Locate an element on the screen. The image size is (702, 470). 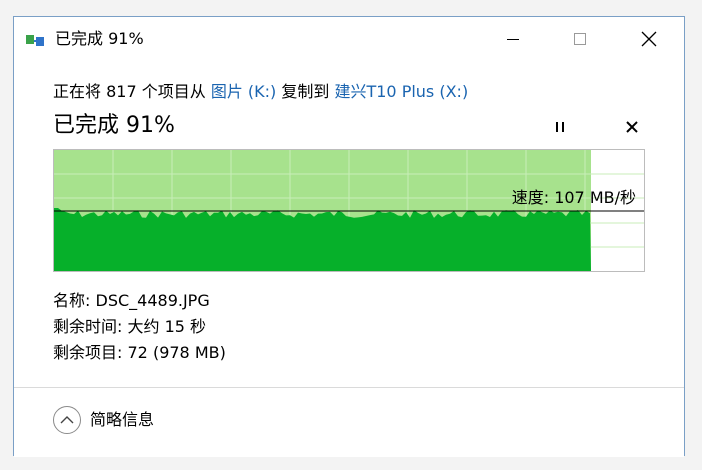
maximize-button is located at coordinates (580, 39).